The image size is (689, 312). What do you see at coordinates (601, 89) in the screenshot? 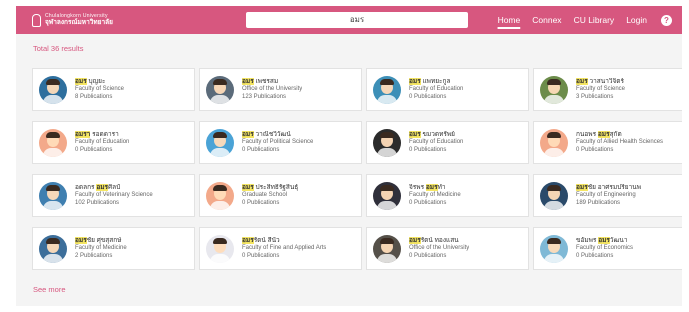
I see `person-faculty: Faculty of Science` at bounding box center [601, 89].